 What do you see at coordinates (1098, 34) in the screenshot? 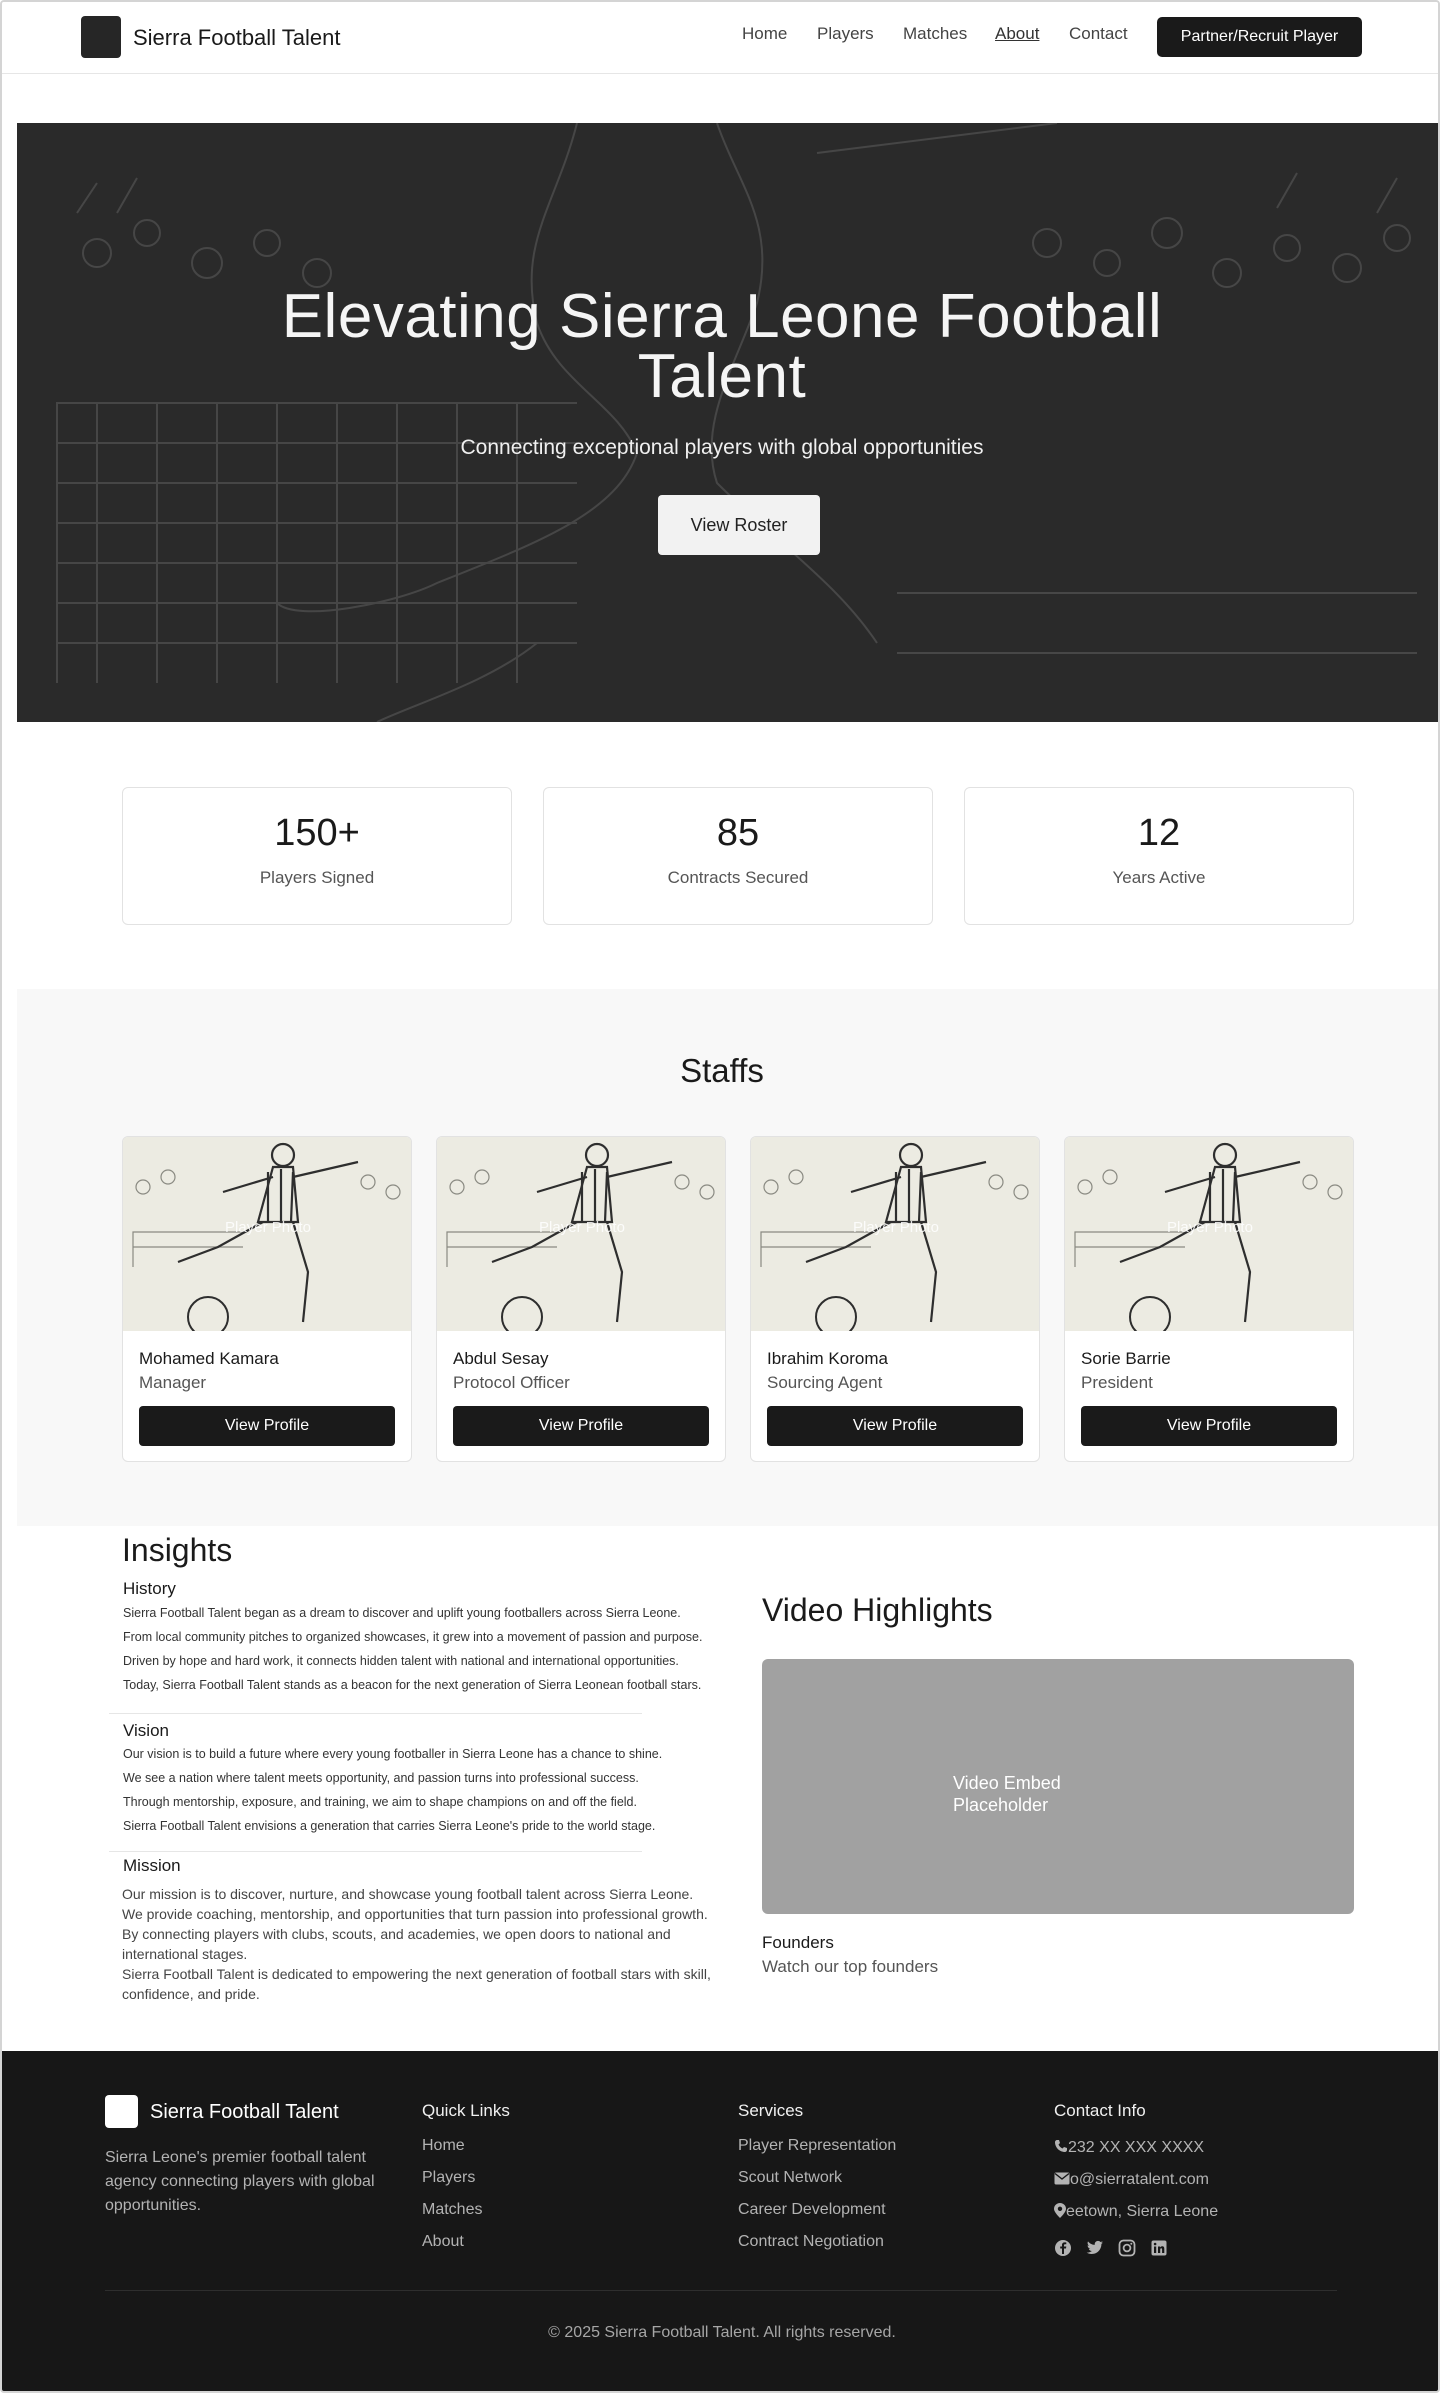
I see `nav-contact: Contact` at bounding box center [1098, 34].